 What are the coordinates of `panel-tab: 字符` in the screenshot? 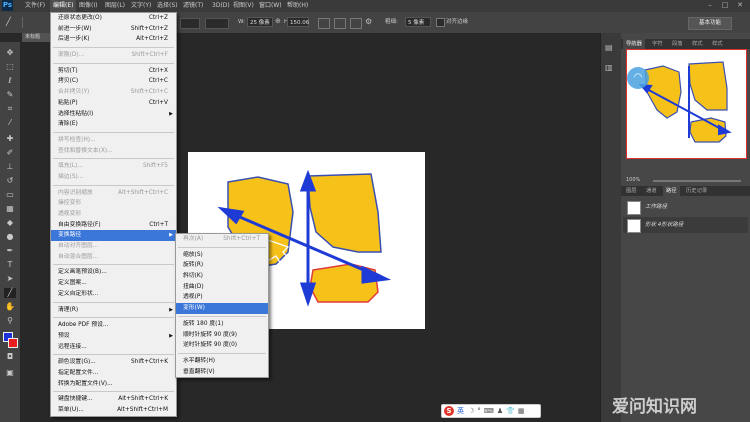 It's located at (657, 44).